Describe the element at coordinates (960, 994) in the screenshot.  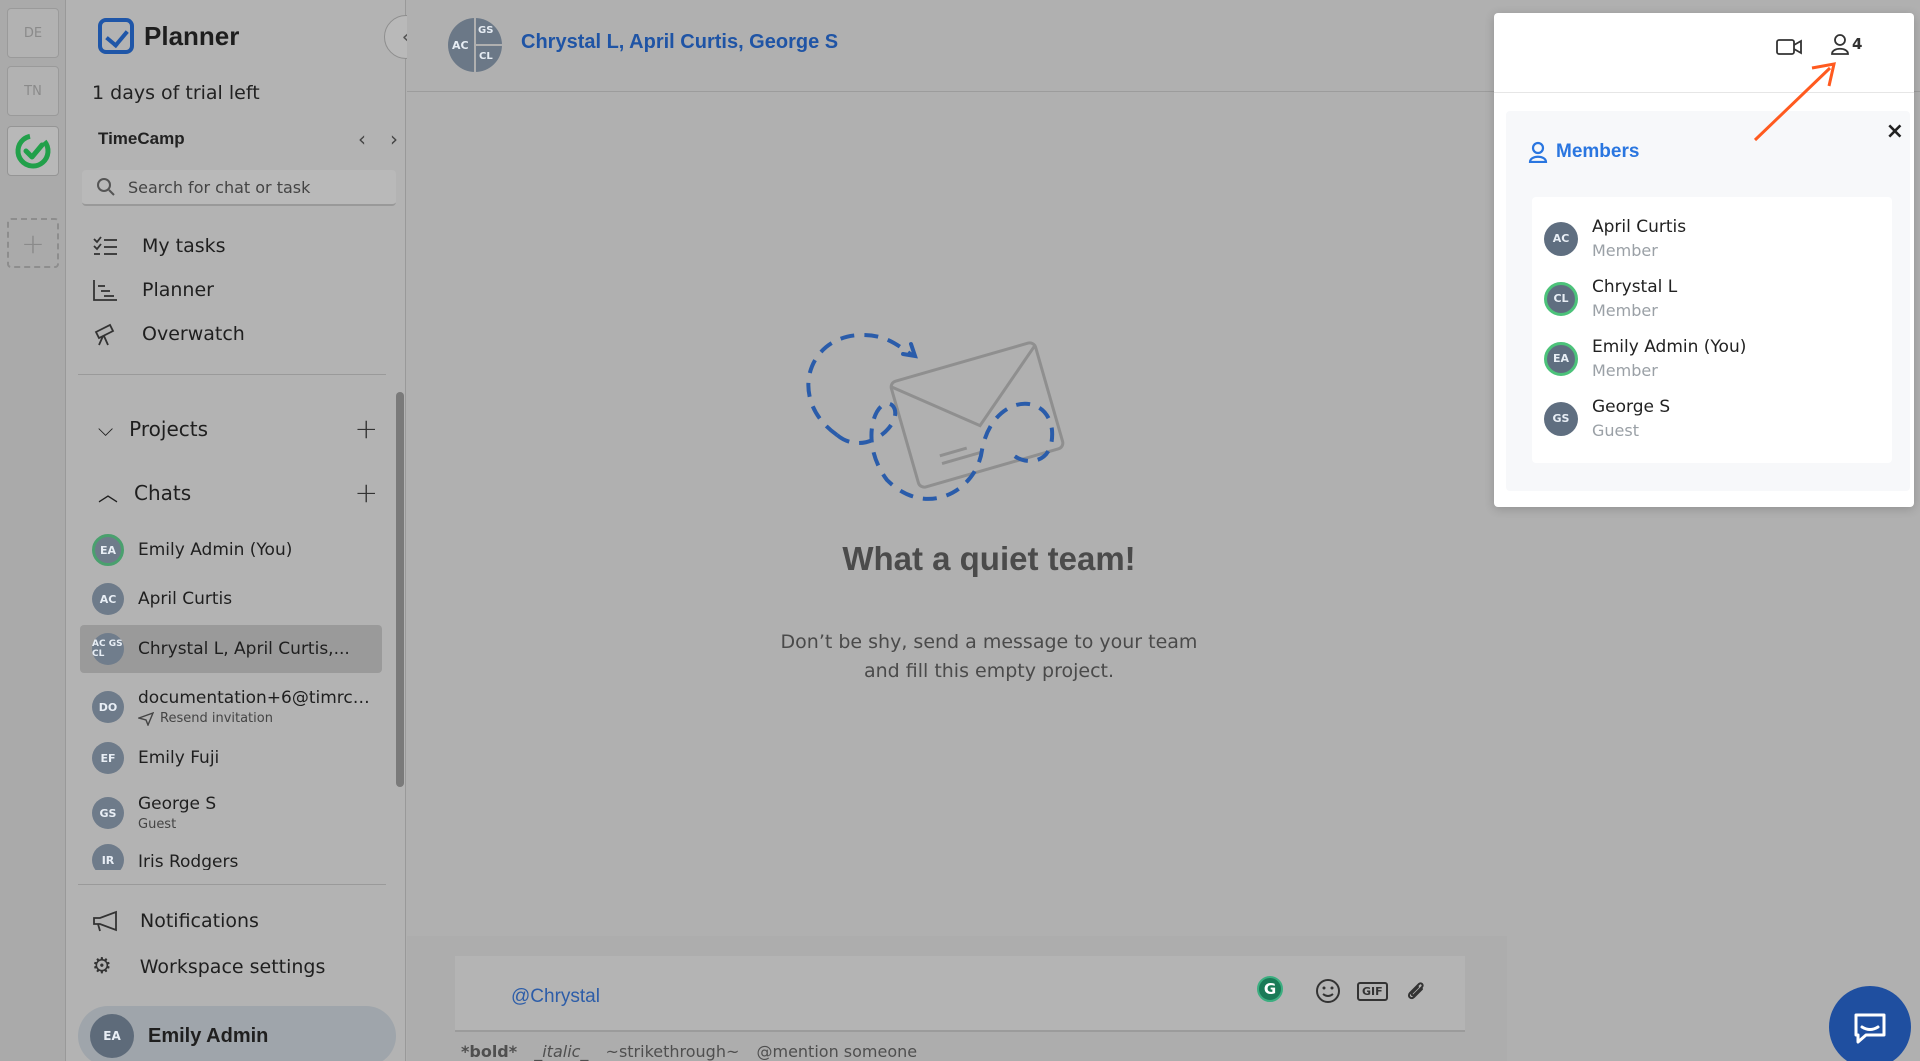
I see `message-input: @Chrystal G GIF` at that location.